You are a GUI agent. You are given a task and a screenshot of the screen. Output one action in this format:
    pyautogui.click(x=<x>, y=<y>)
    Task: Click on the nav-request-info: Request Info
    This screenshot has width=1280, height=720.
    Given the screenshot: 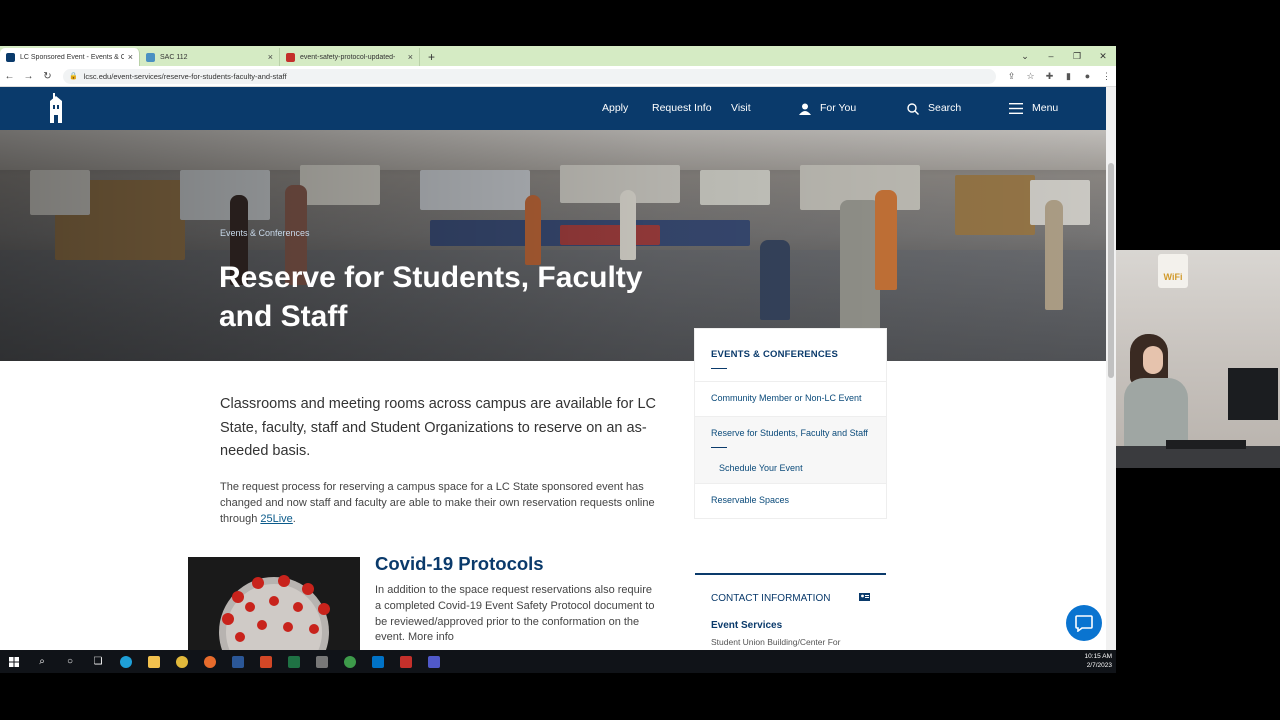 What is the action you would take?
    pyautogui.click(x=682, y=108)
    